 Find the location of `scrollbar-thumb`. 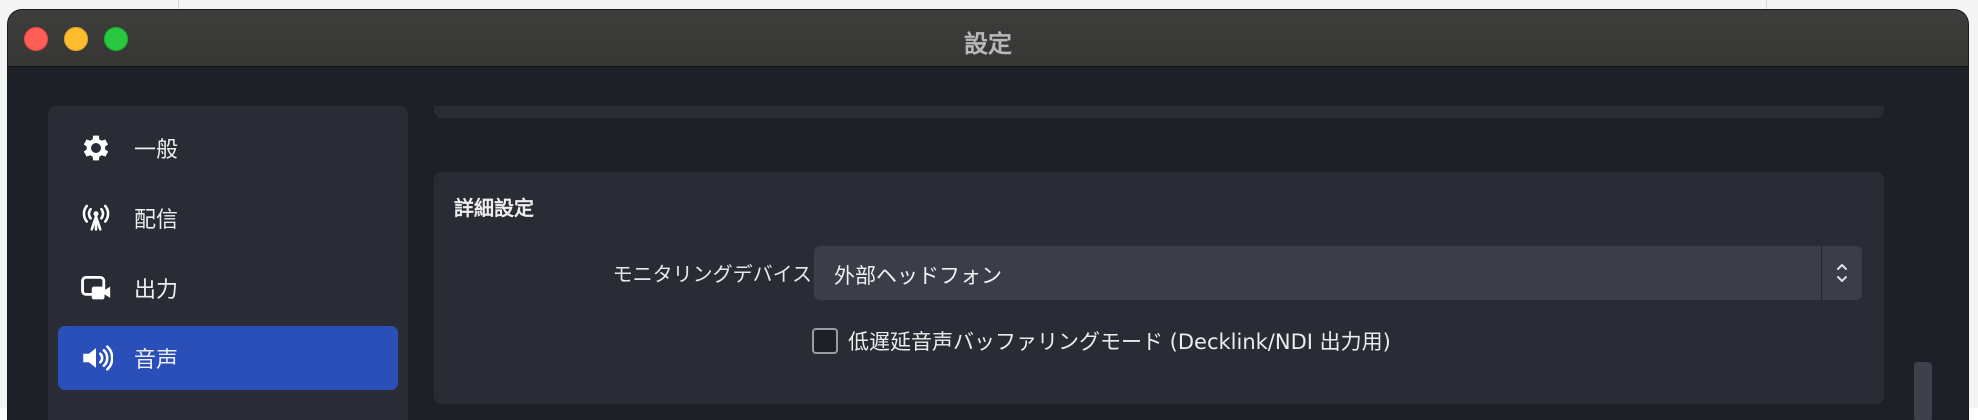

scrollbar-thumb is located at coordinates (1923, 391).